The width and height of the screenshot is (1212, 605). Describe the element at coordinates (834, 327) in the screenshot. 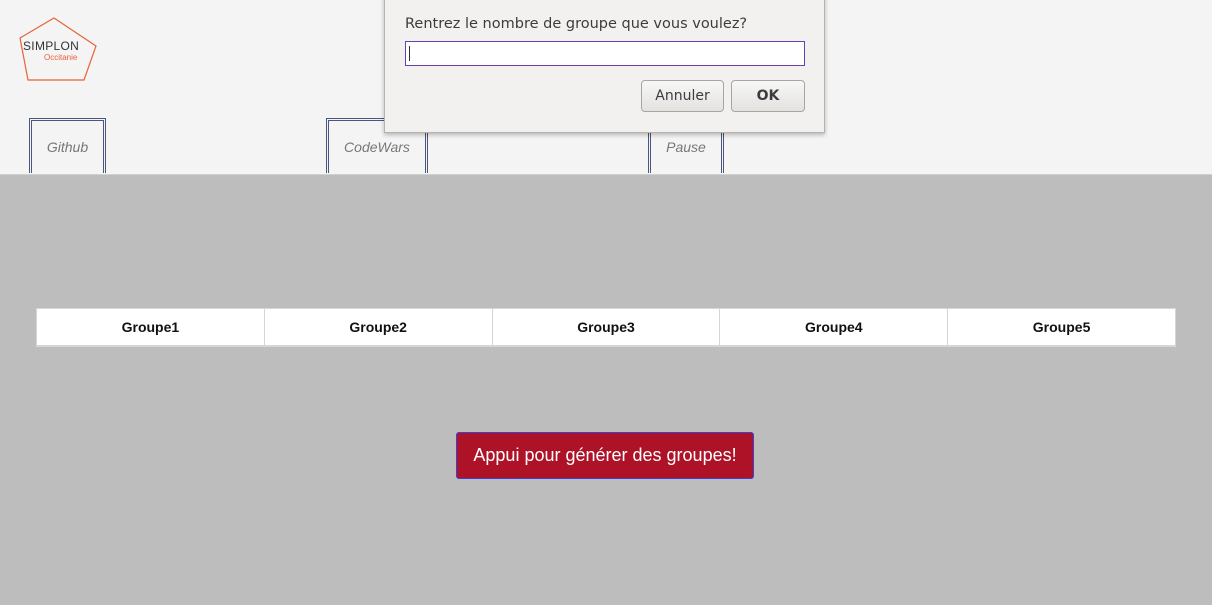

I see `group-header-4: Groupe4` at that location.